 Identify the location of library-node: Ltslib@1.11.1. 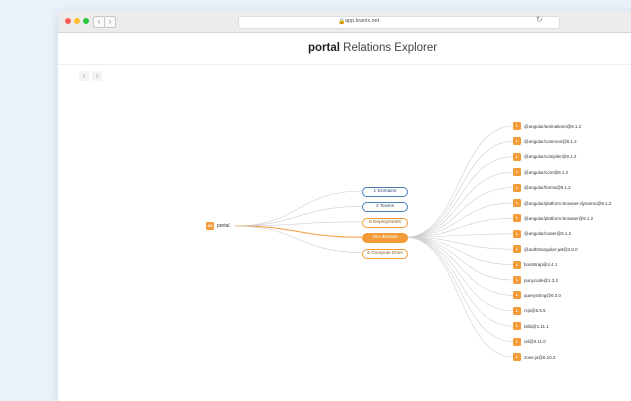
(531, 326).